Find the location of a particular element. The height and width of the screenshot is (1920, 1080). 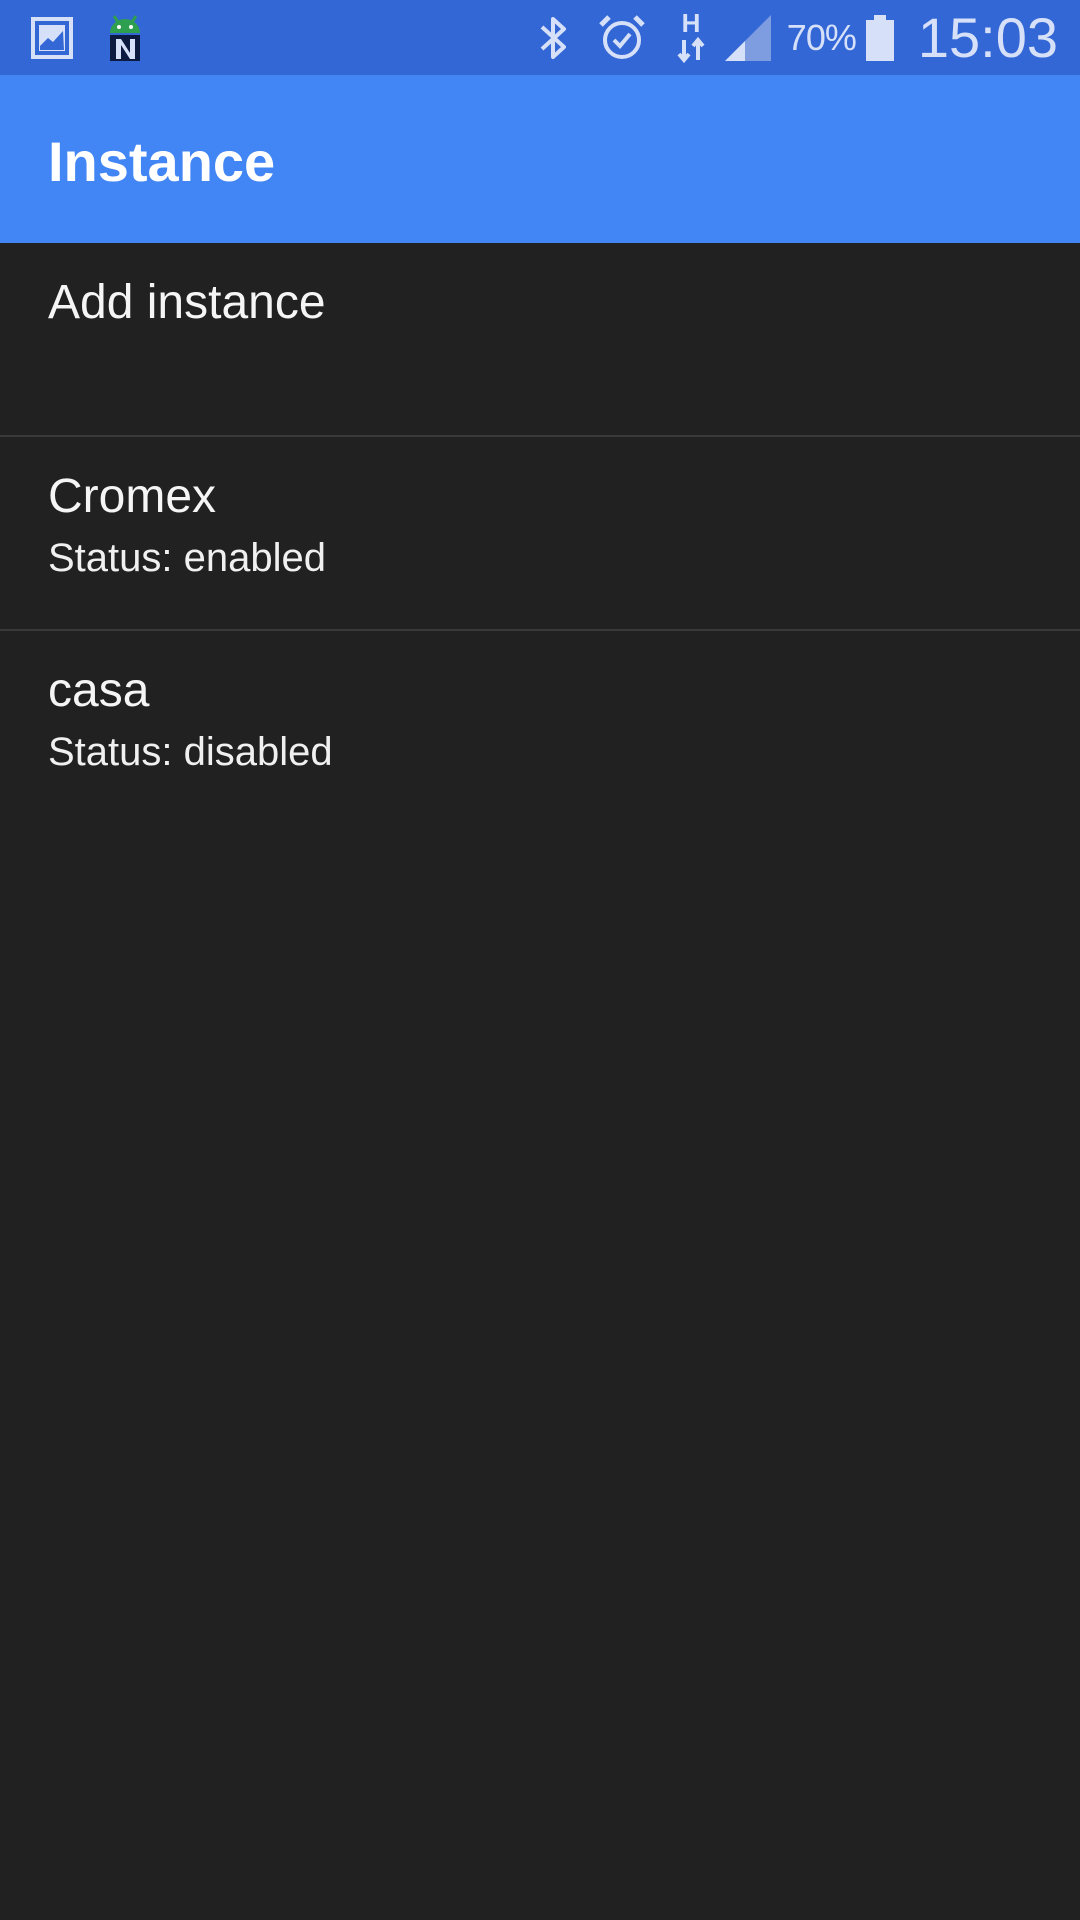

network-h-icon: H is located at coordinates (691, 38).